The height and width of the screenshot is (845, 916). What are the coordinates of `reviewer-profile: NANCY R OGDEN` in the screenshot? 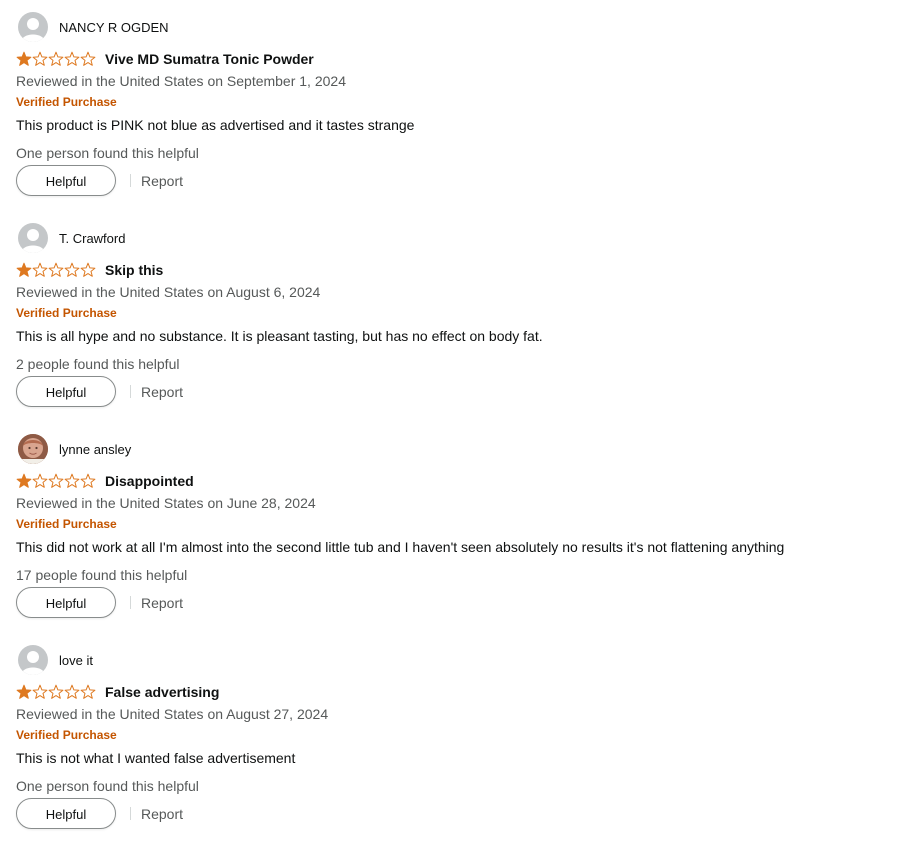 It's located at (93, 27).